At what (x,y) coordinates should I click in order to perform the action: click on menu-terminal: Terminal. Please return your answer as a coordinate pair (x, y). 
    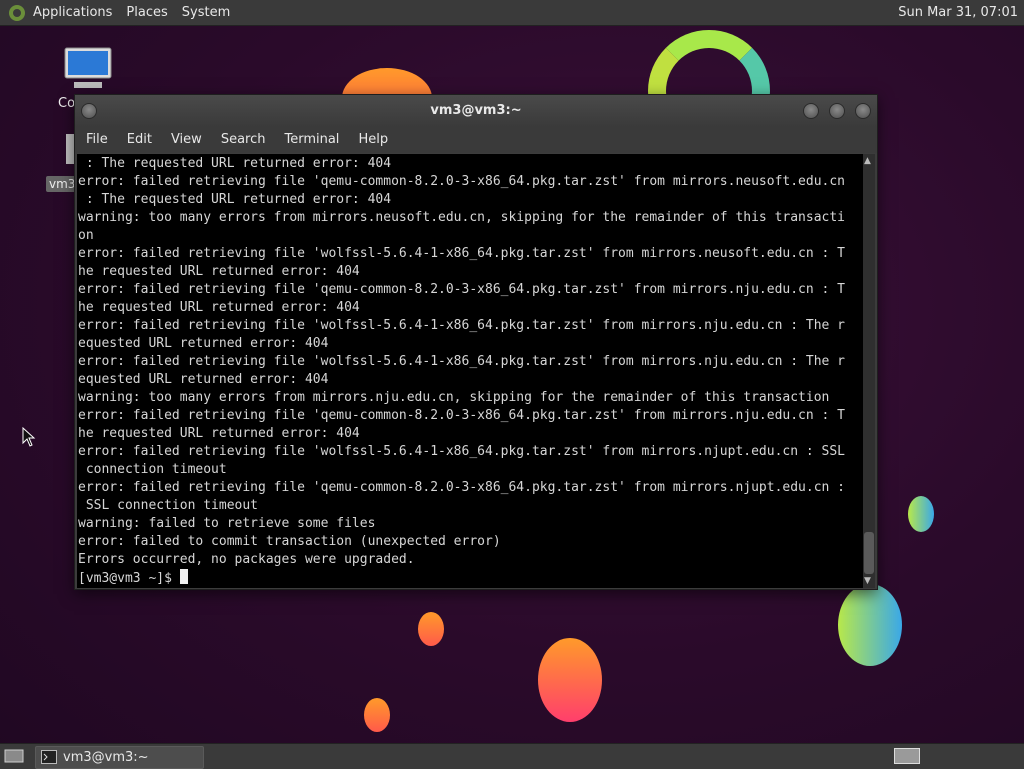
    Looking at the image, I should click on (310, 140).